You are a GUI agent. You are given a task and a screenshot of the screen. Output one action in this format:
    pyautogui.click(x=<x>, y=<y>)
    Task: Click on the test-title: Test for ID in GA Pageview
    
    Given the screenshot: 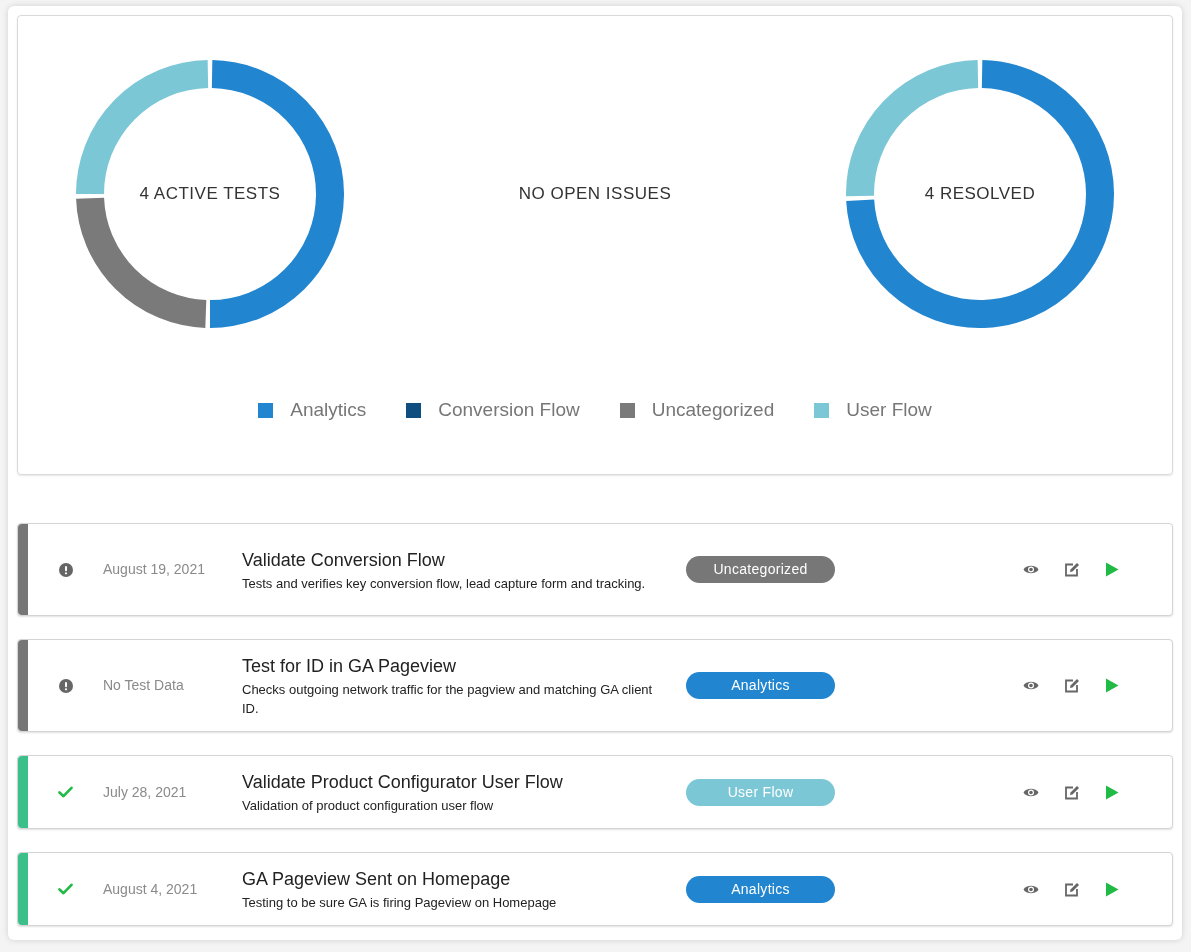 What is the action you would take?
    pyautogui.click(x=350, y=666)
    